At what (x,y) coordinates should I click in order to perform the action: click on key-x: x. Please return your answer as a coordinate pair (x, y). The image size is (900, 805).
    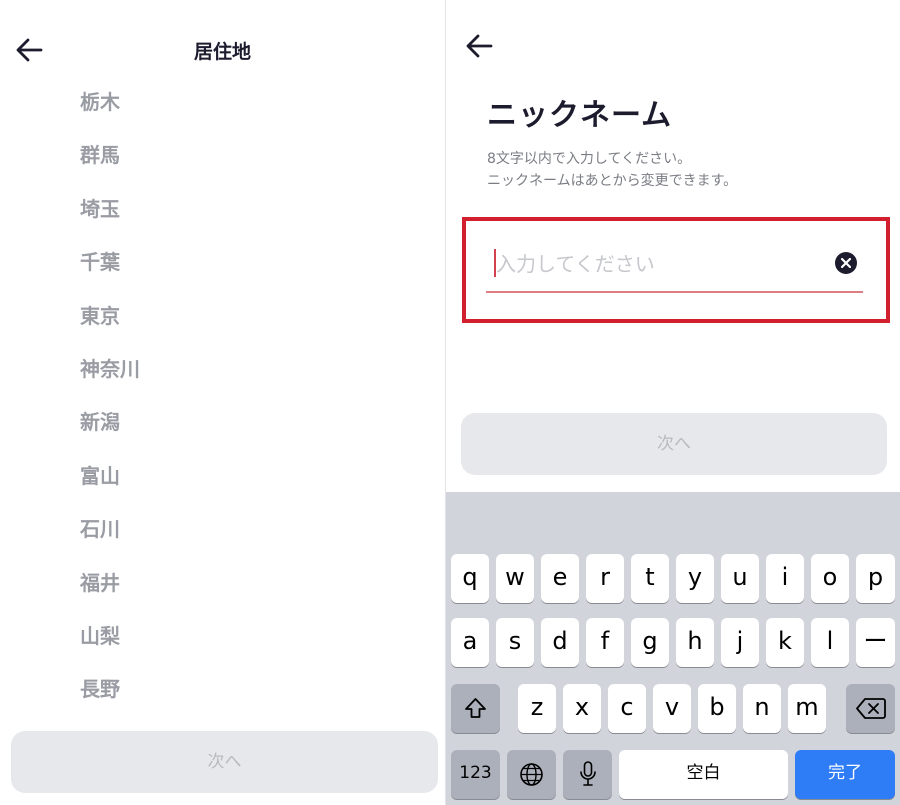
    Looking at the image, I should click on (582, 708).